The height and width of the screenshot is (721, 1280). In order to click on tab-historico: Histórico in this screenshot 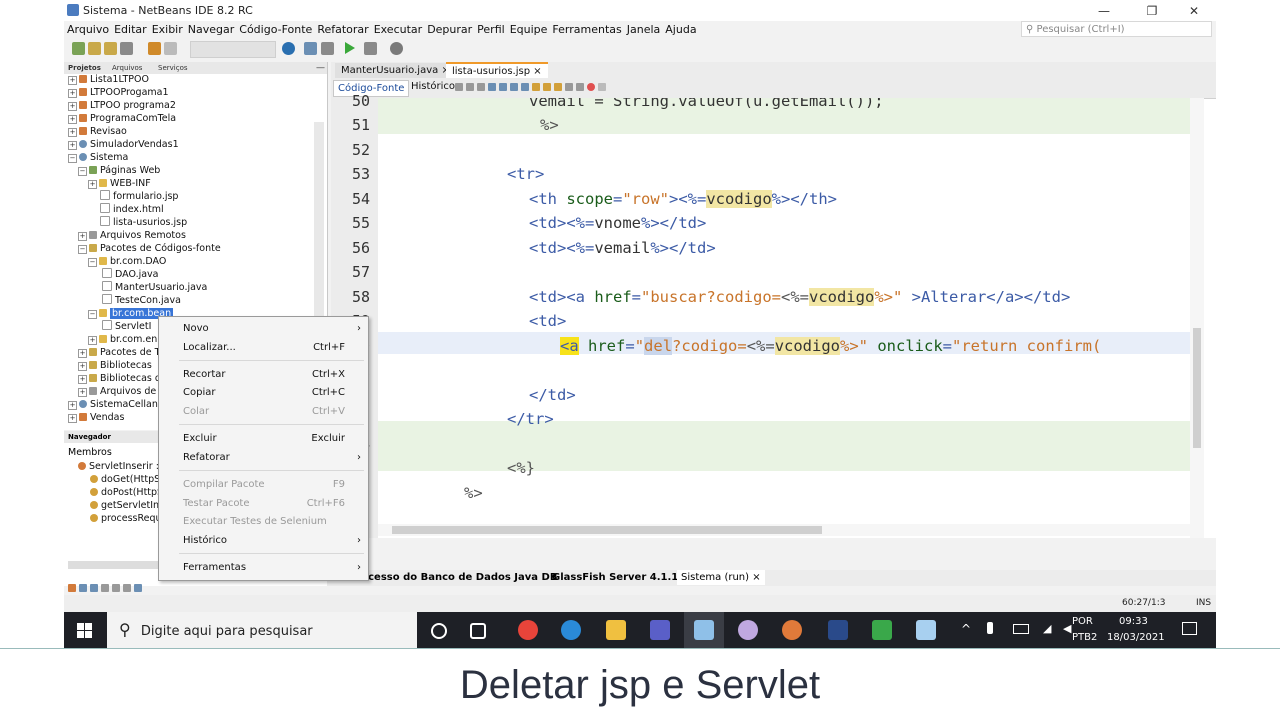, I will do `click(433, 86)`.